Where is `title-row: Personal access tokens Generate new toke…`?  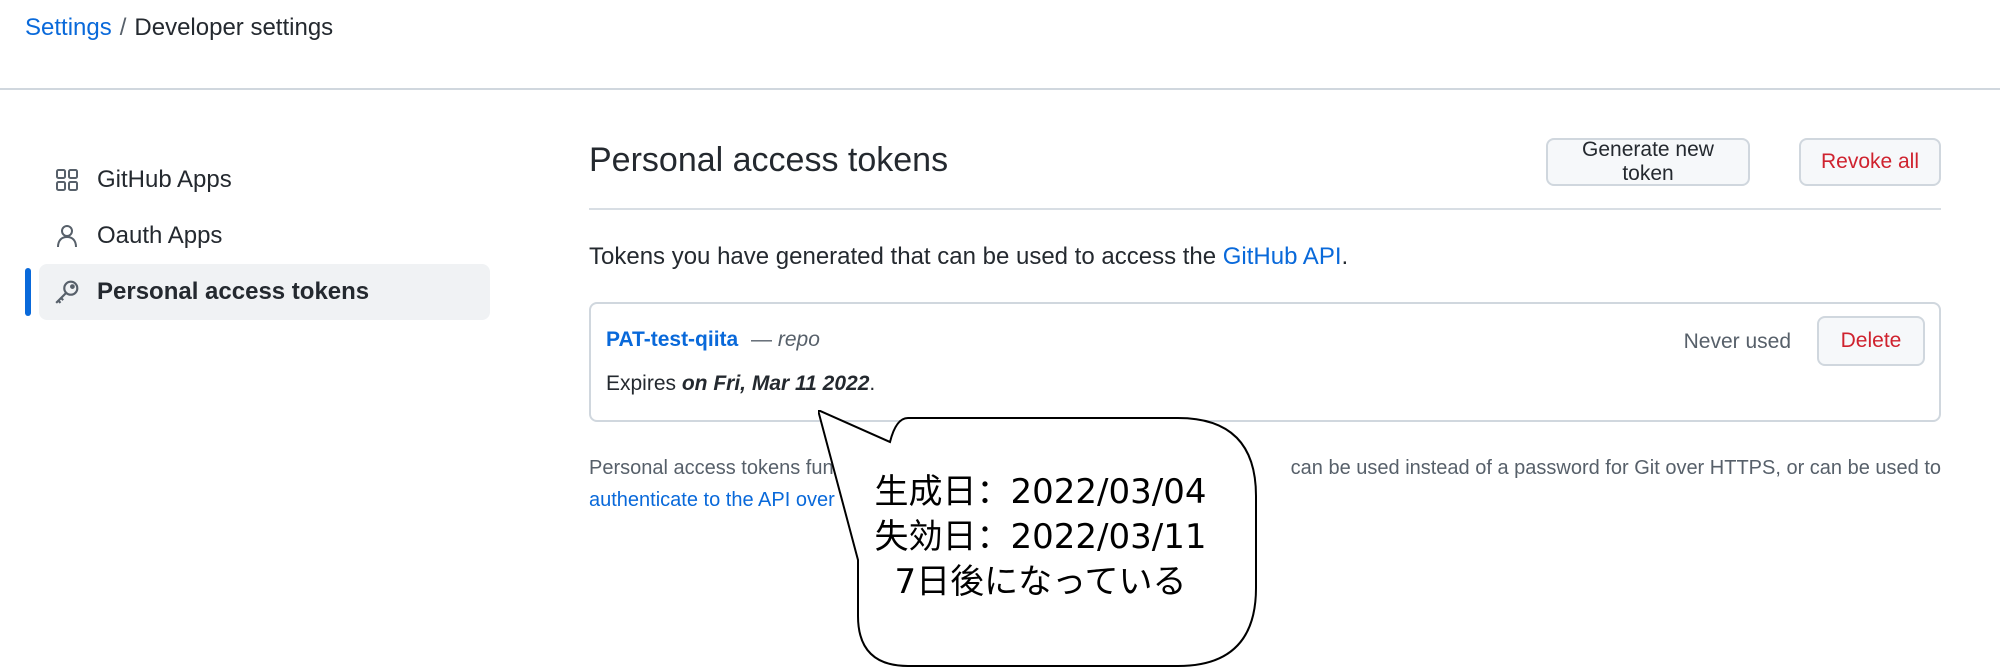
title-row: Personal access tokens Generate new toke… is located at coordinates (1265, 170).